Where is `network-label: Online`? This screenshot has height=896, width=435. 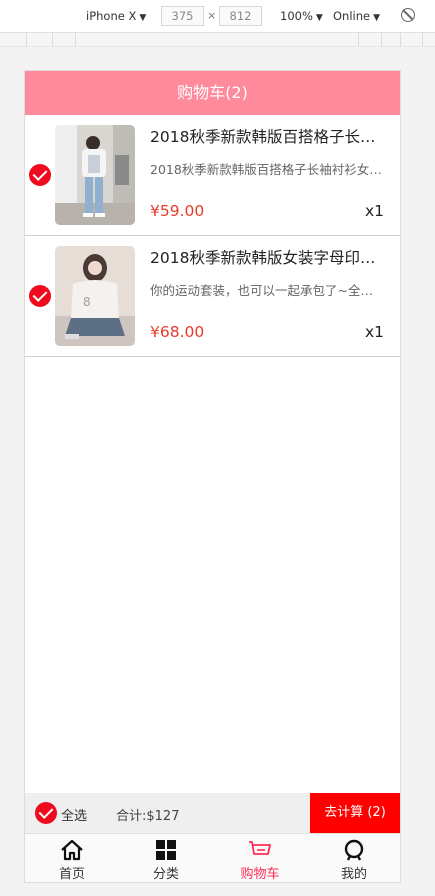
network-label: Online is located at coordinates (352, 16).